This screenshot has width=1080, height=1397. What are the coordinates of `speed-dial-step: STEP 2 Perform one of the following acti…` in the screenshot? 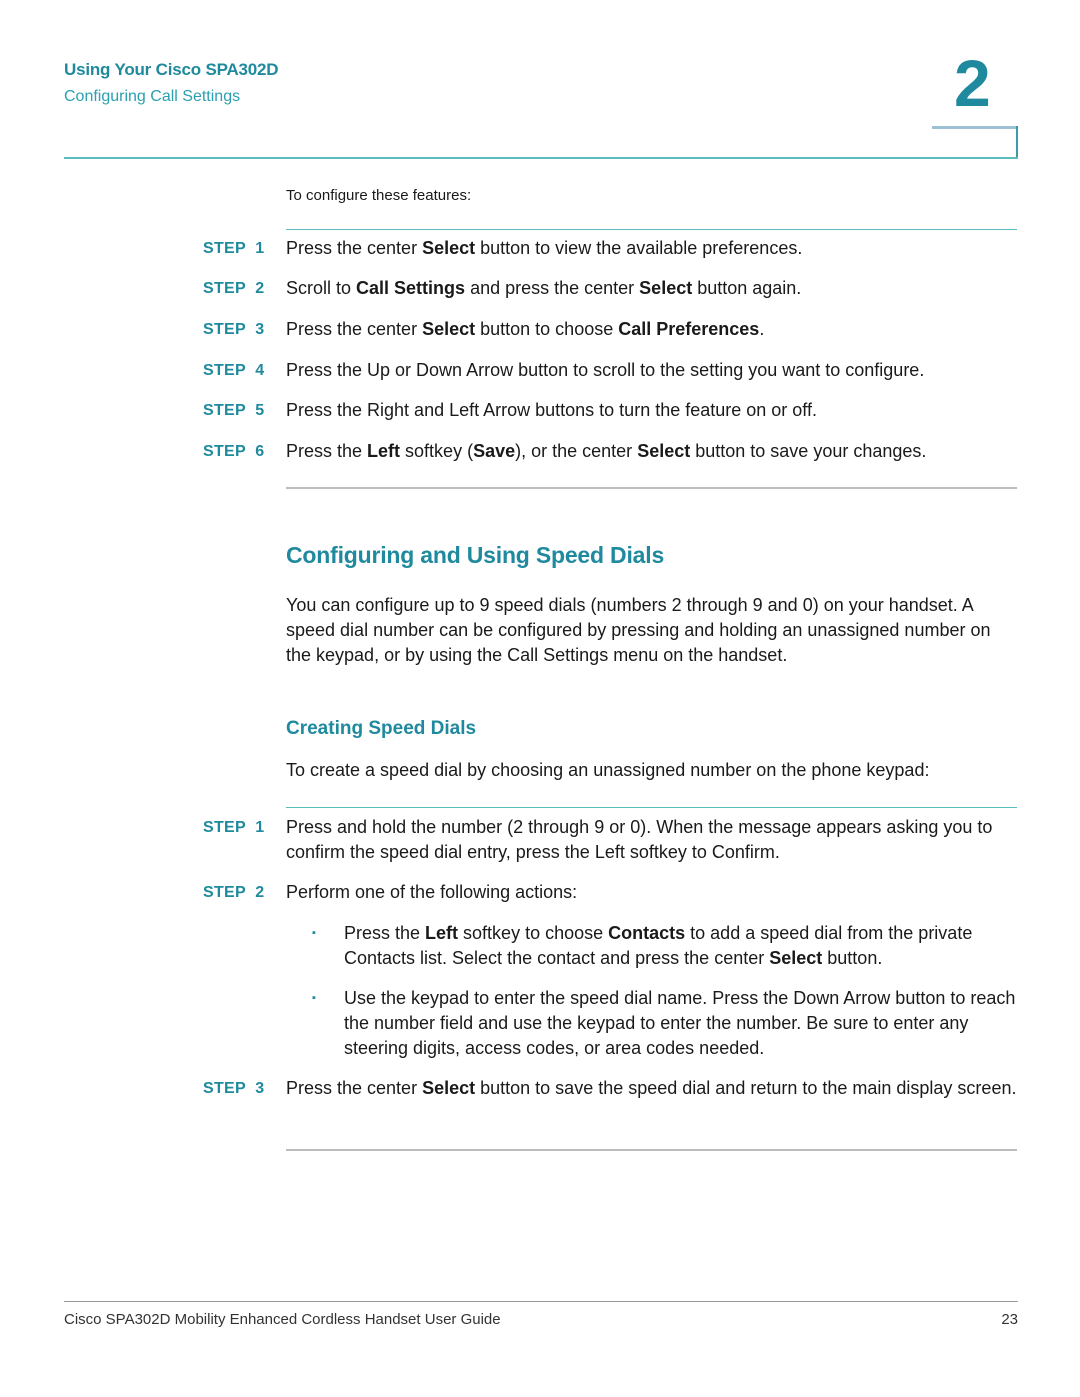 It's located at (610, 892).